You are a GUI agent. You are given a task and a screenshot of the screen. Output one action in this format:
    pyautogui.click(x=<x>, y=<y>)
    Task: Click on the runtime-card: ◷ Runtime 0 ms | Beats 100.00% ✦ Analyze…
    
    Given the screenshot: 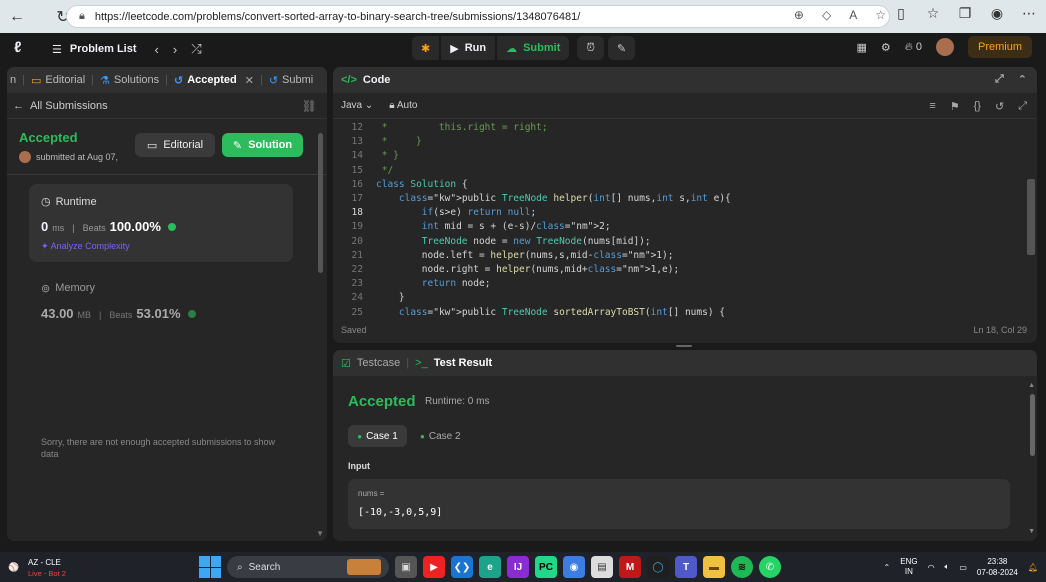 What is the action you would take?
    pyautogui.click(x=161, y=223)
    